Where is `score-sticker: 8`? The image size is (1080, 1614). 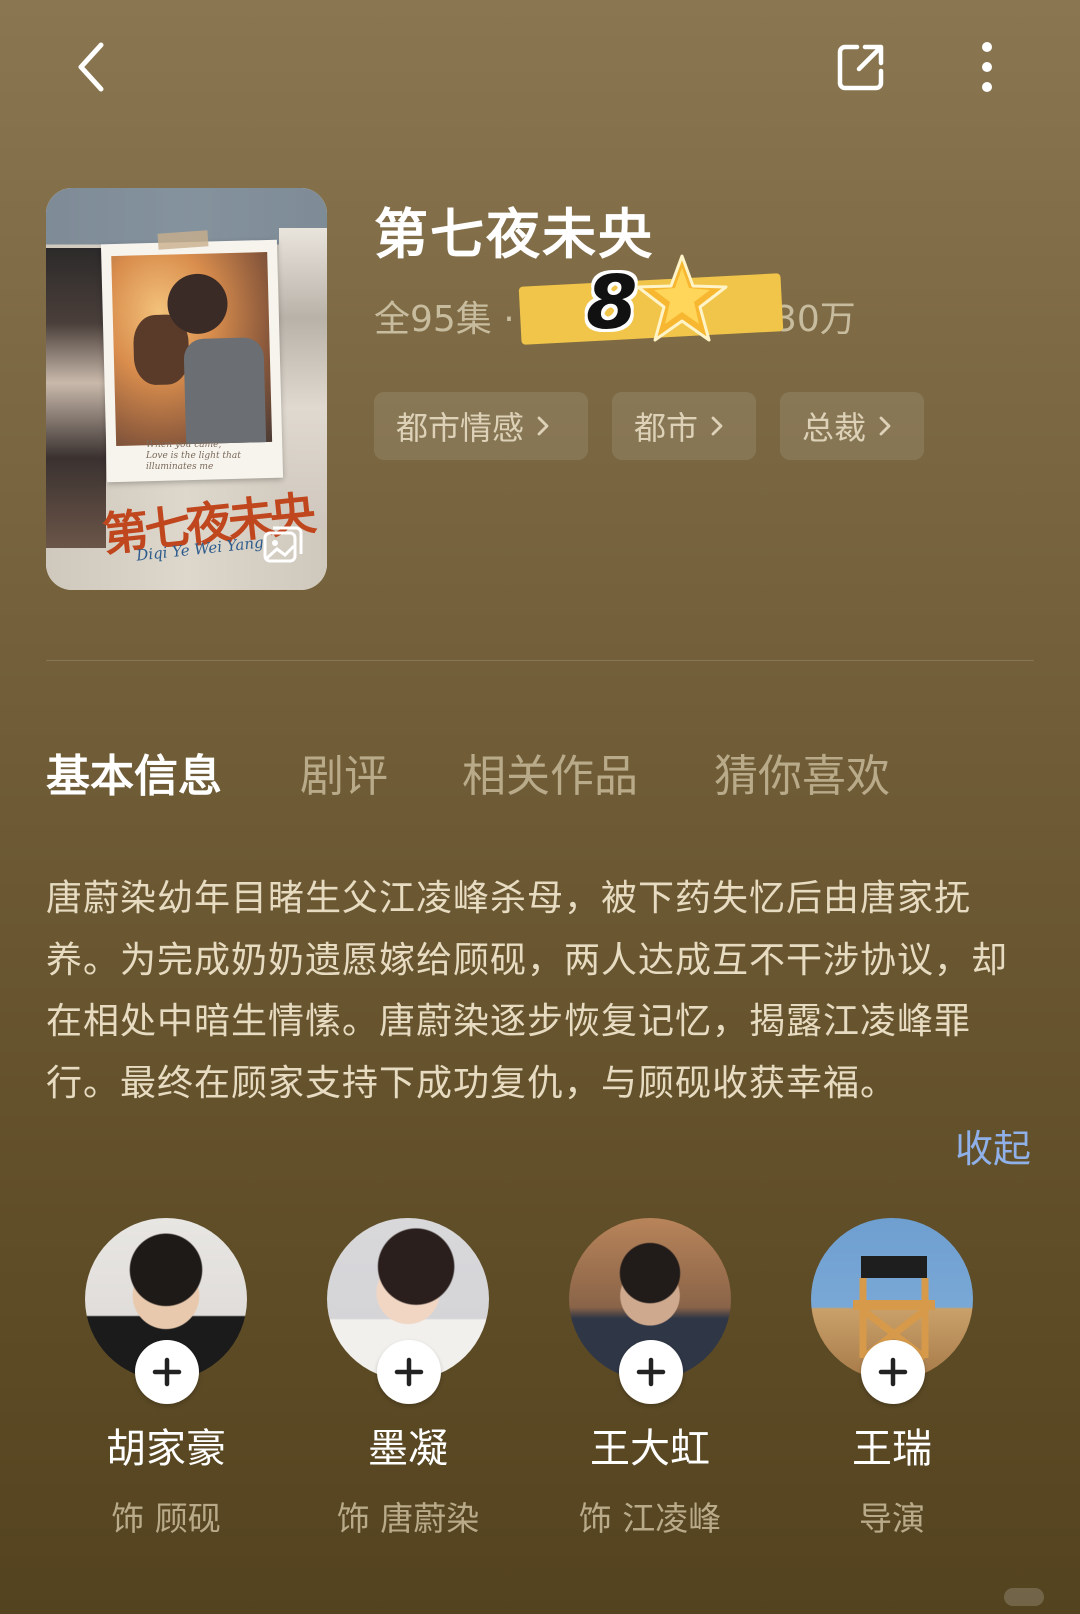 score-sticker: 8 is located at coordinates (651, 308).